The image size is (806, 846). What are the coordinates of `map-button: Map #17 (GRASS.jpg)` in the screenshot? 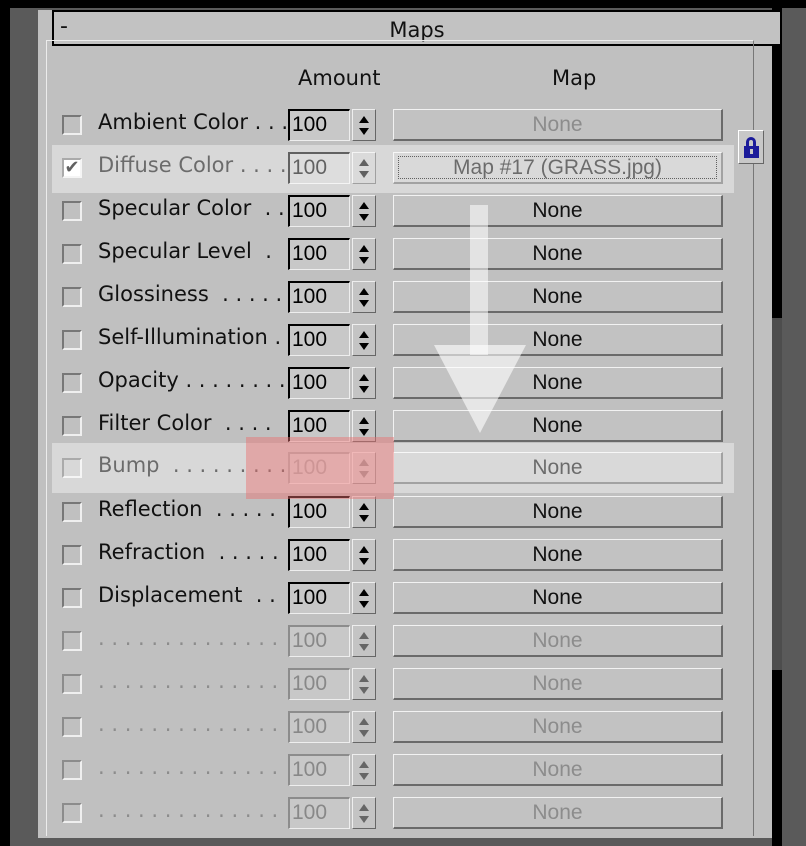 It's located at (558, 168).